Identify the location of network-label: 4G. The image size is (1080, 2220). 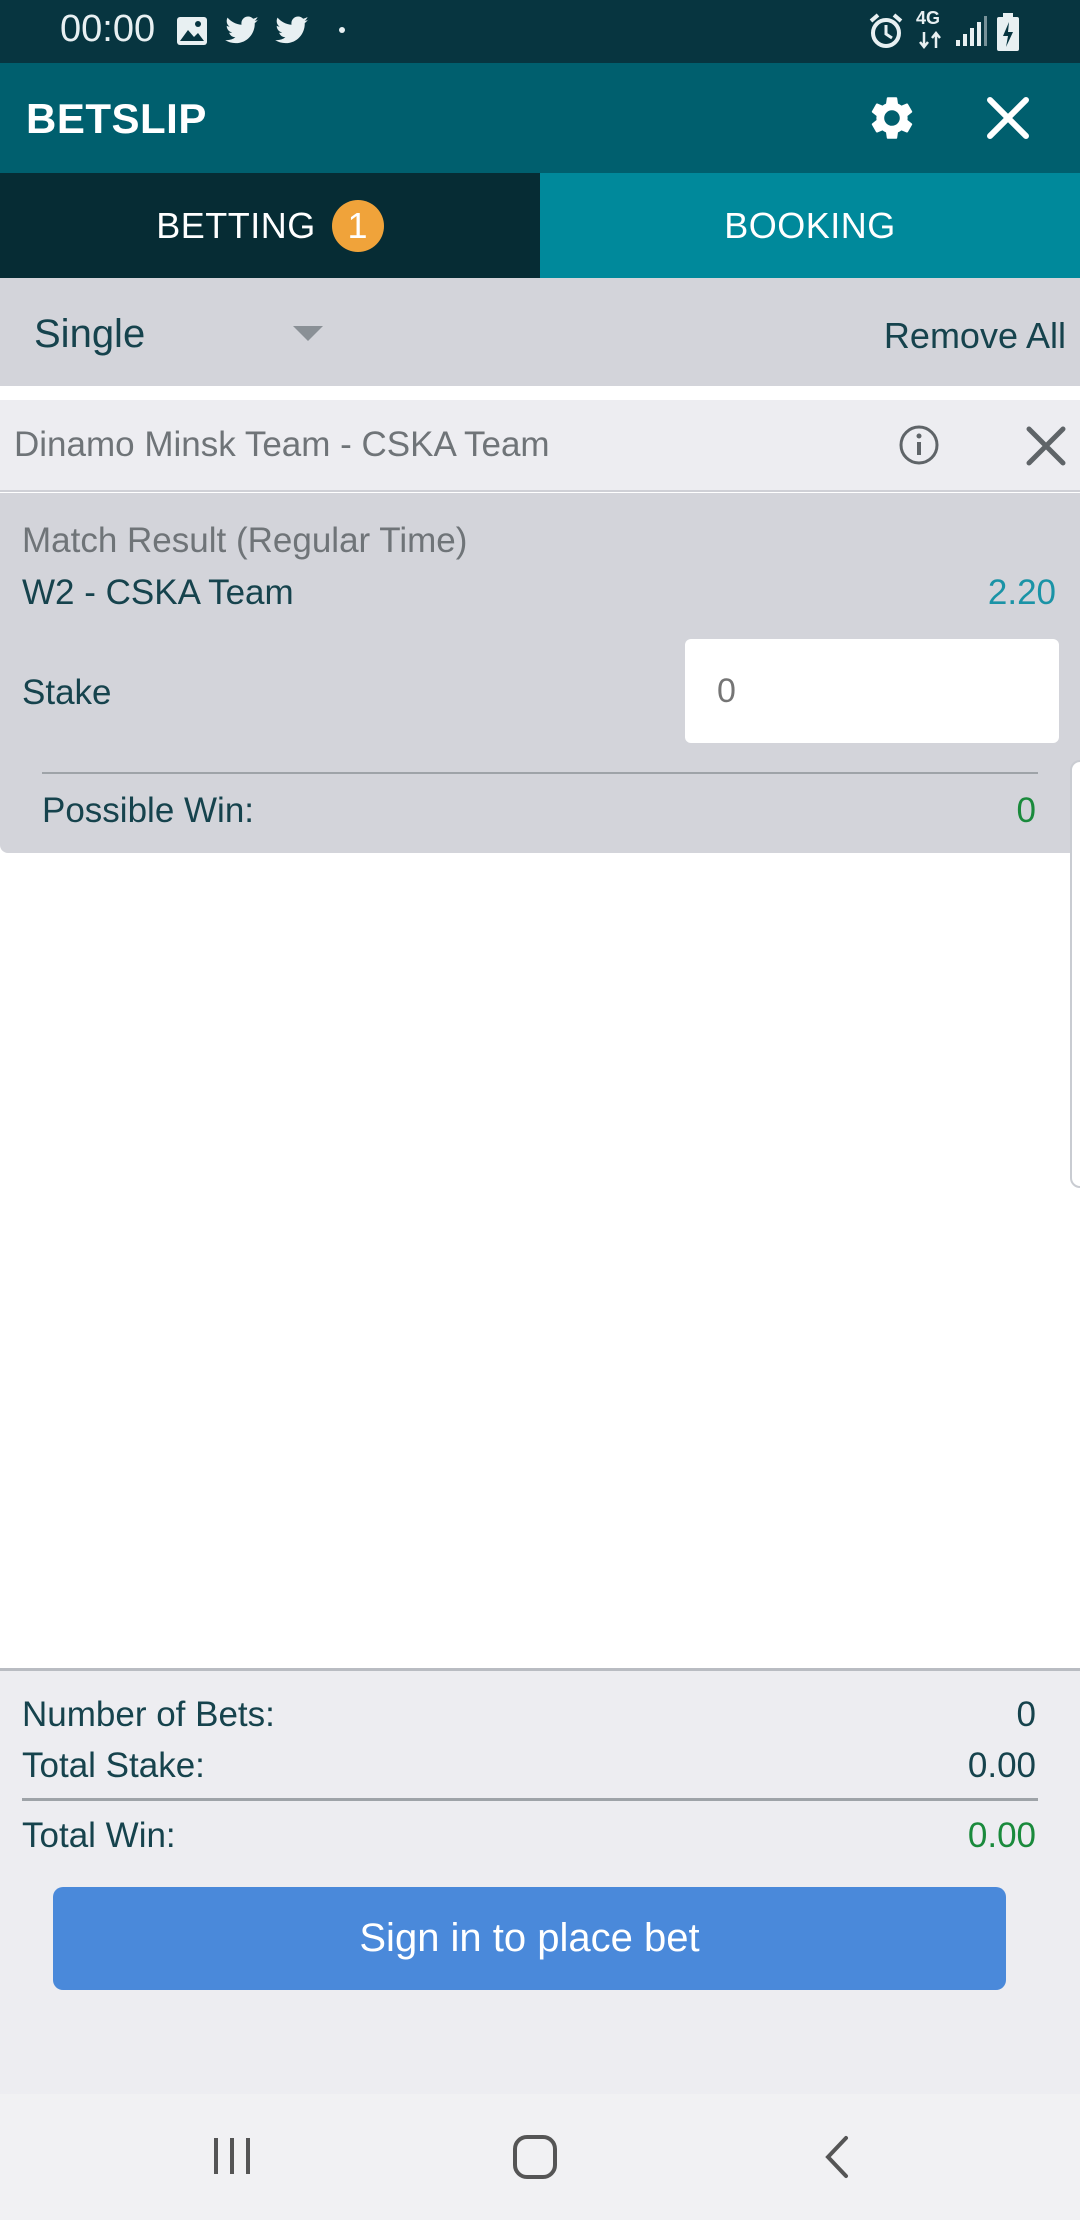
(928, 18).